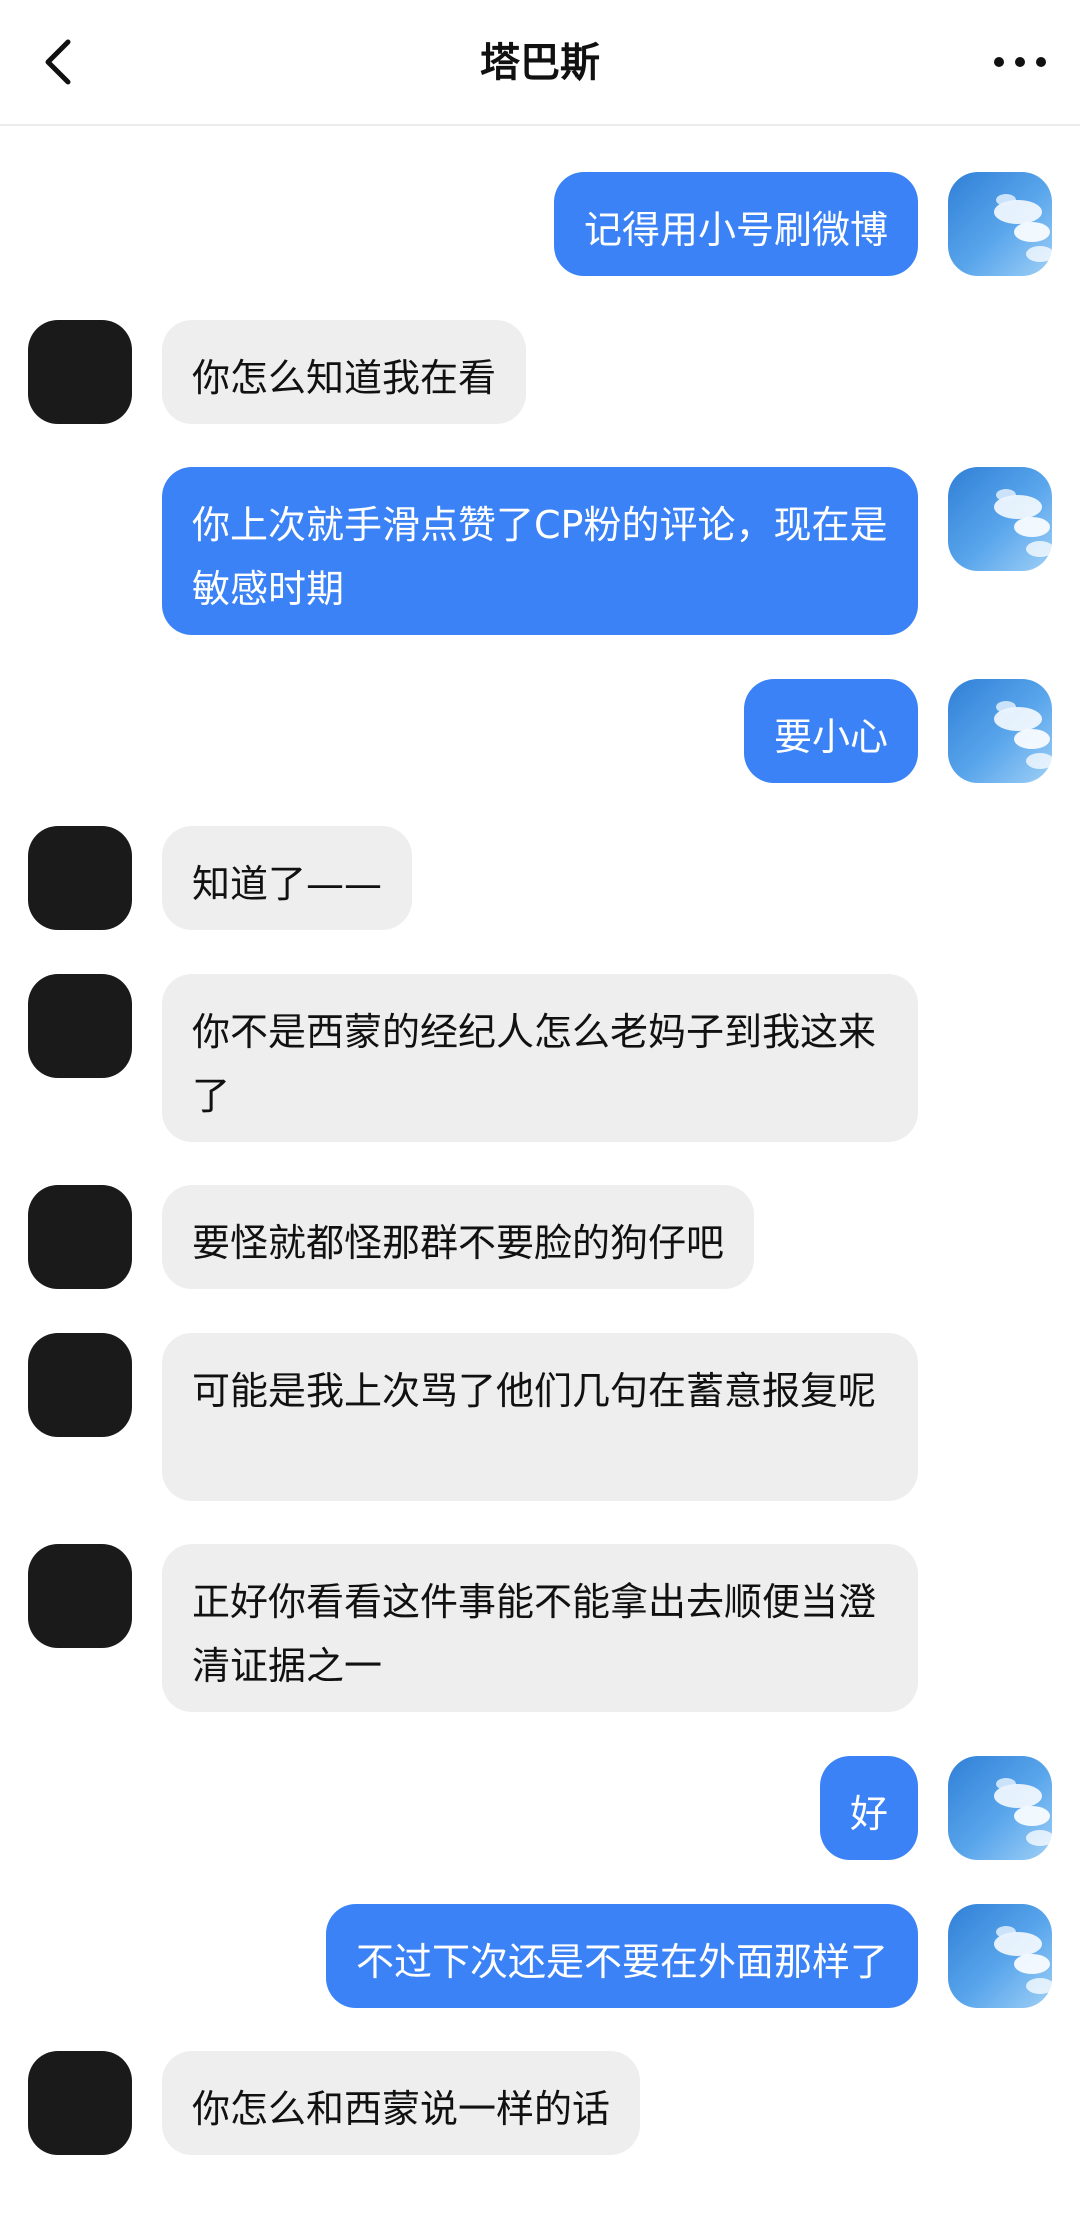  I want to click on message-bubble-received: 你怎么和西蒙说一样的话, so click(401, 2103).